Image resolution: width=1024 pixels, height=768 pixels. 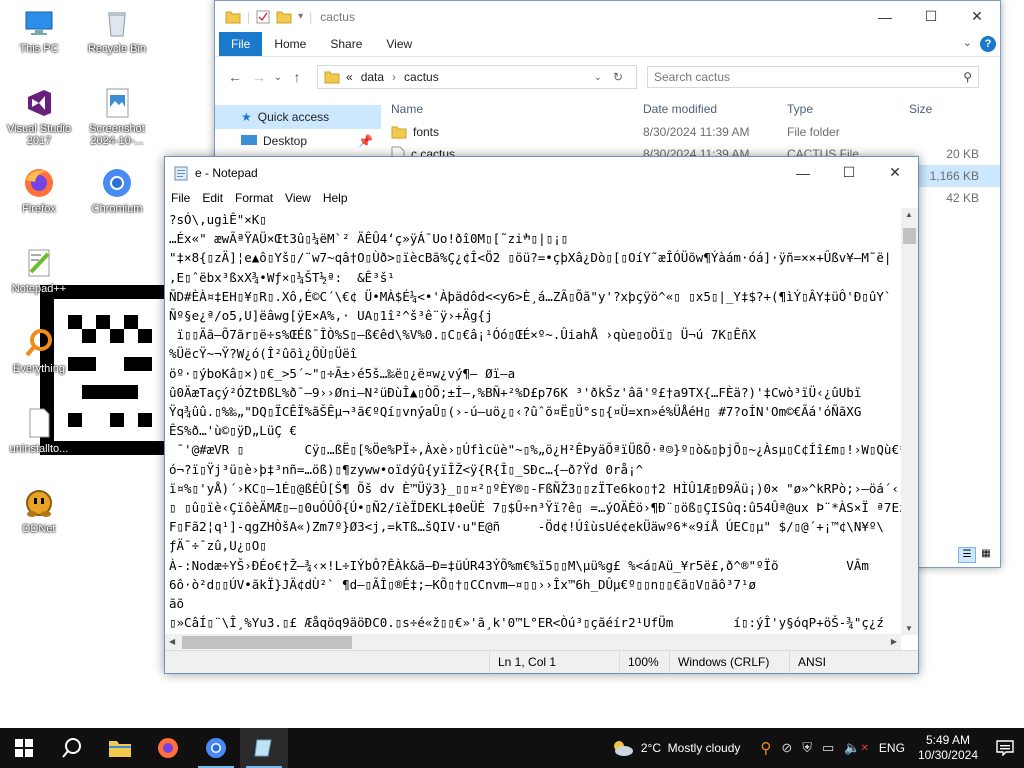 I want to click on ribbon-expand-icon: ⌄, so click(x=967, y=42).